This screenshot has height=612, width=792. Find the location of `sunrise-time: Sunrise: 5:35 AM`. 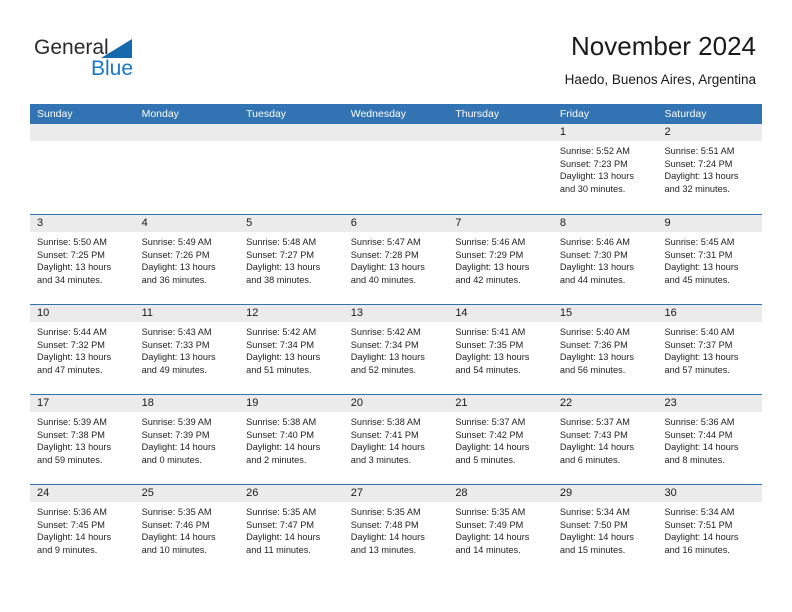

sunrise-time: Sunrise: 5:35 AM is located at coordinates (281, 512).